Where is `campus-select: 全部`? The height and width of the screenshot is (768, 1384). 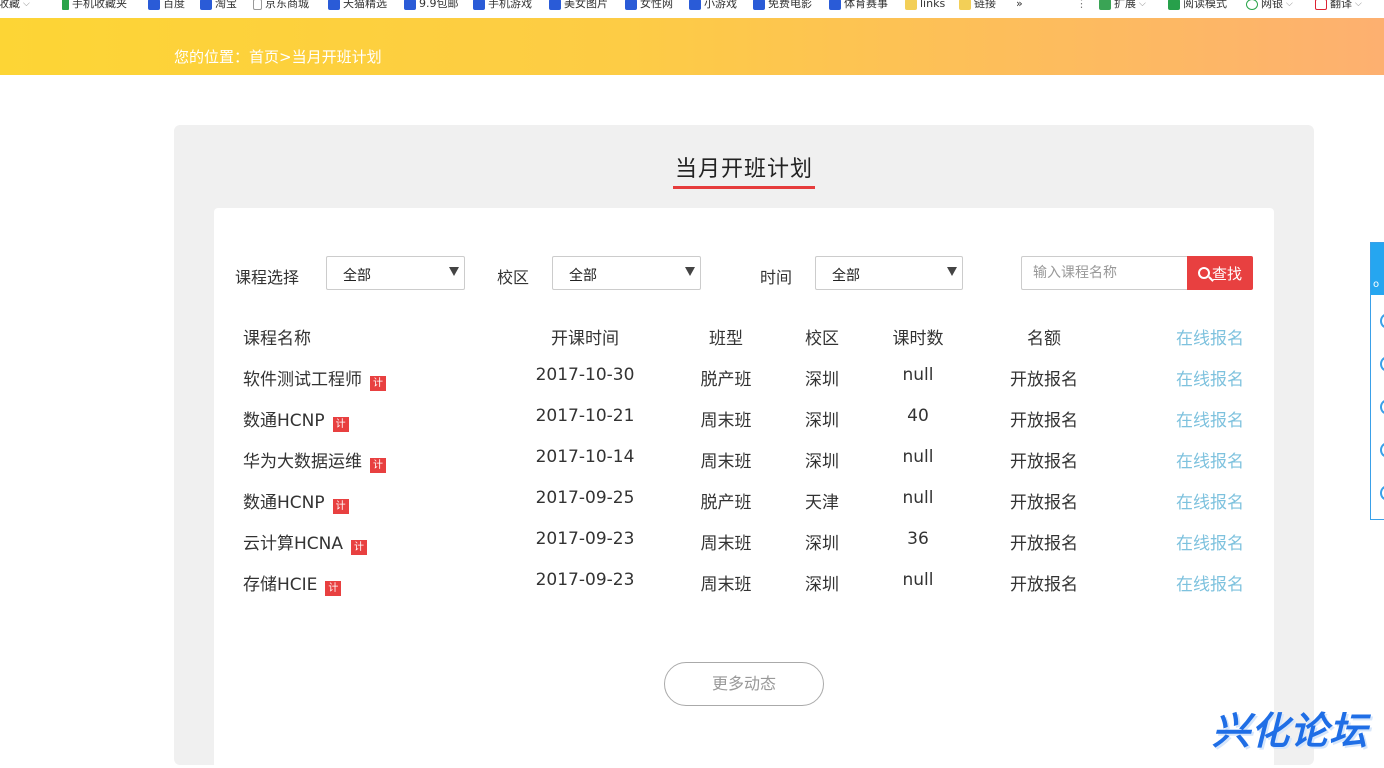
campus-select: 全部 is located at coordinates (626, 273).